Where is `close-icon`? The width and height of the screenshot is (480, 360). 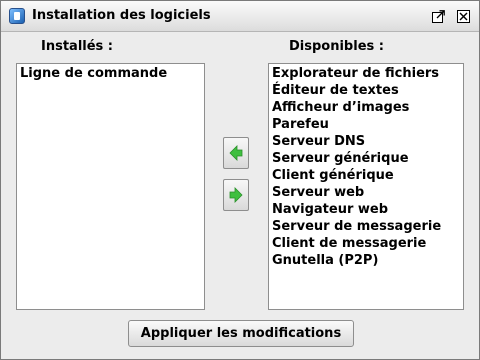
close-icon is located at coordinates (463, 16).